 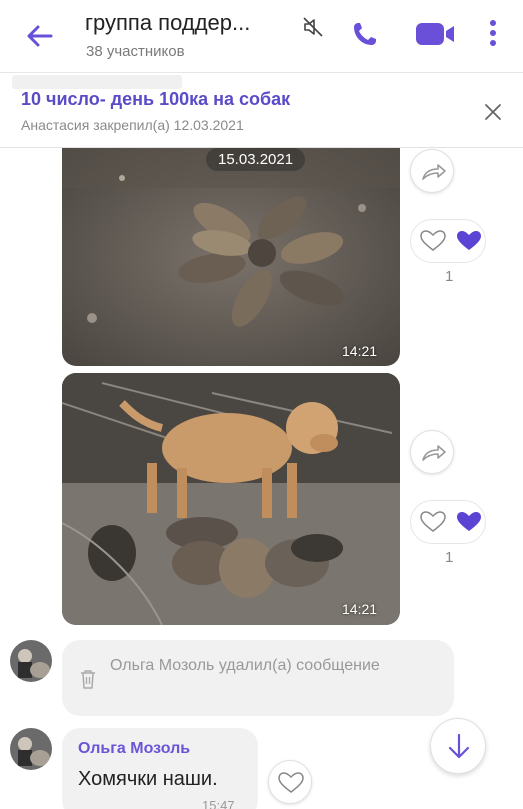 What do you see at coordinates (493, 112) in the screenshot?
I see `close-icon` at bounding box center [493, 112].